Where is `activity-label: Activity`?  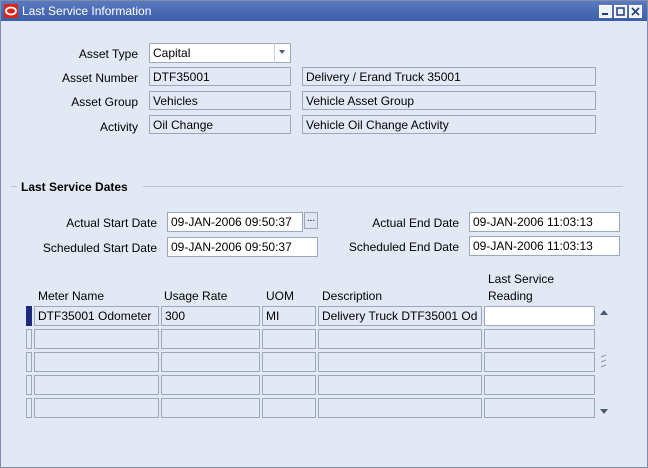 activity-label: Activity is located at coordinates (118, 127).